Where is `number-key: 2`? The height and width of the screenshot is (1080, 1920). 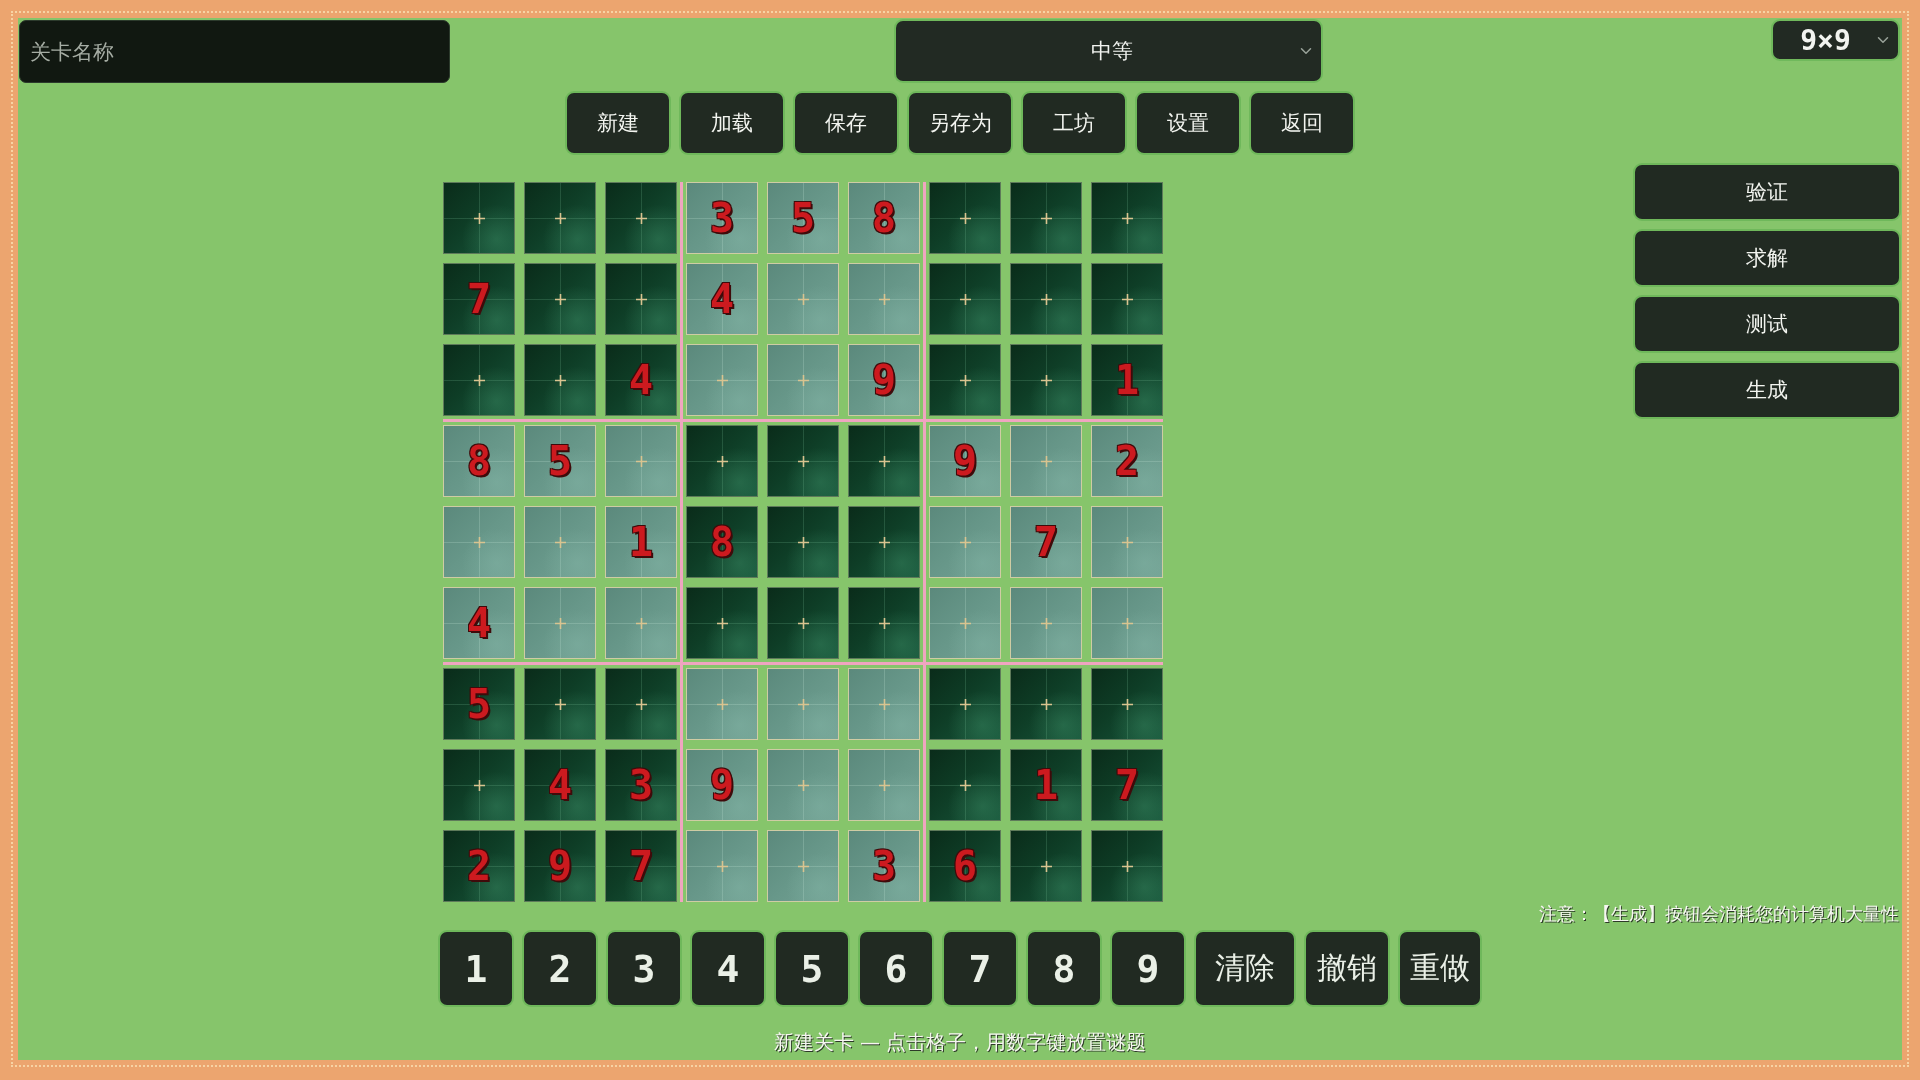
number-key: 2 is located at coordinates (560, 968).